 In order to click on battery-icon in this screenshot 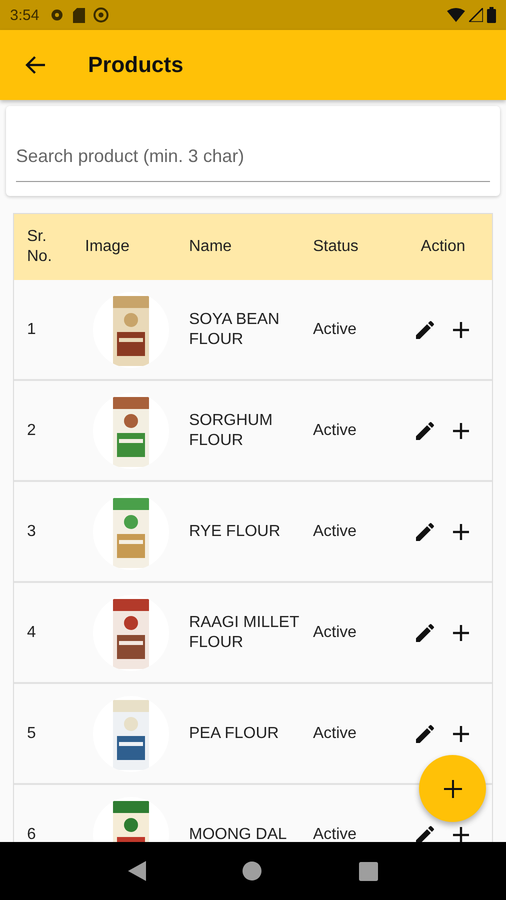, I will do `click(491, 15)`.